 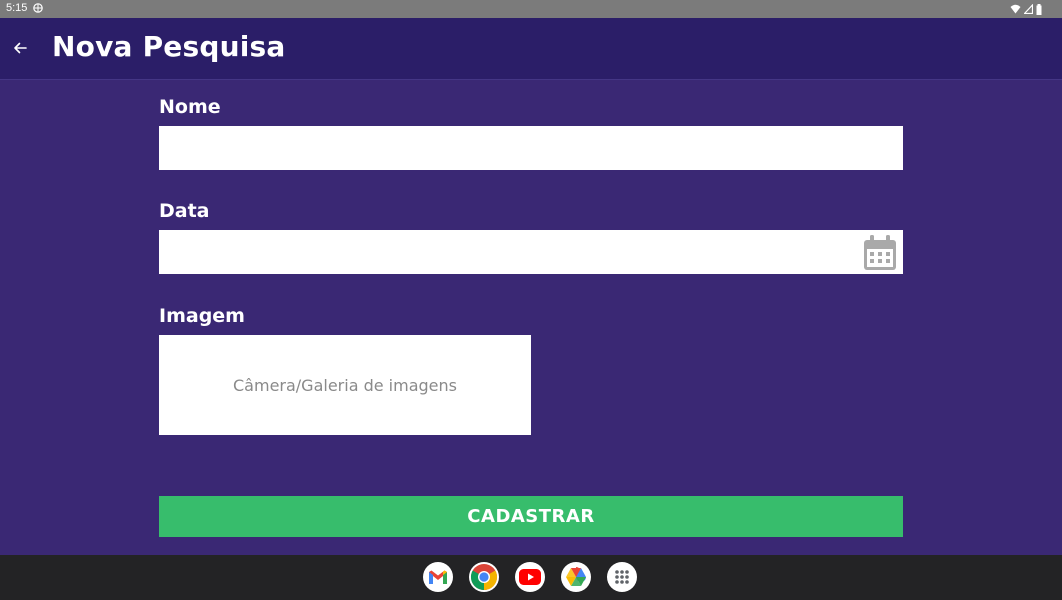 I want to click on image-picker-text: Câmera/Galeria de imagens, so click(x=345, y=385).